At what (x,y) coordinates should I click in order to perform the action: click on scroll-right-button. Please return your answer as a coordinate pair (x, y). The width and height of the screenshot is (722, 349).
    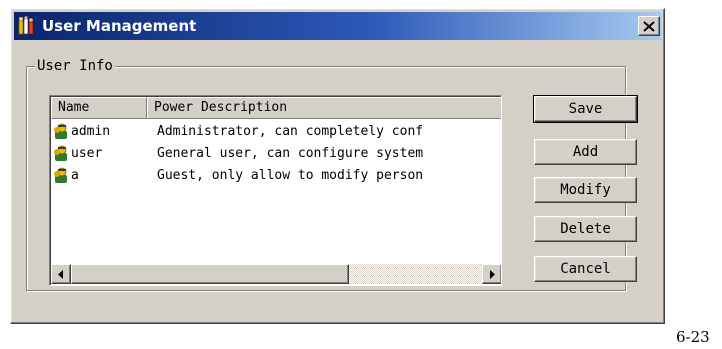
    Looking at the image, I should click on (491, 274).